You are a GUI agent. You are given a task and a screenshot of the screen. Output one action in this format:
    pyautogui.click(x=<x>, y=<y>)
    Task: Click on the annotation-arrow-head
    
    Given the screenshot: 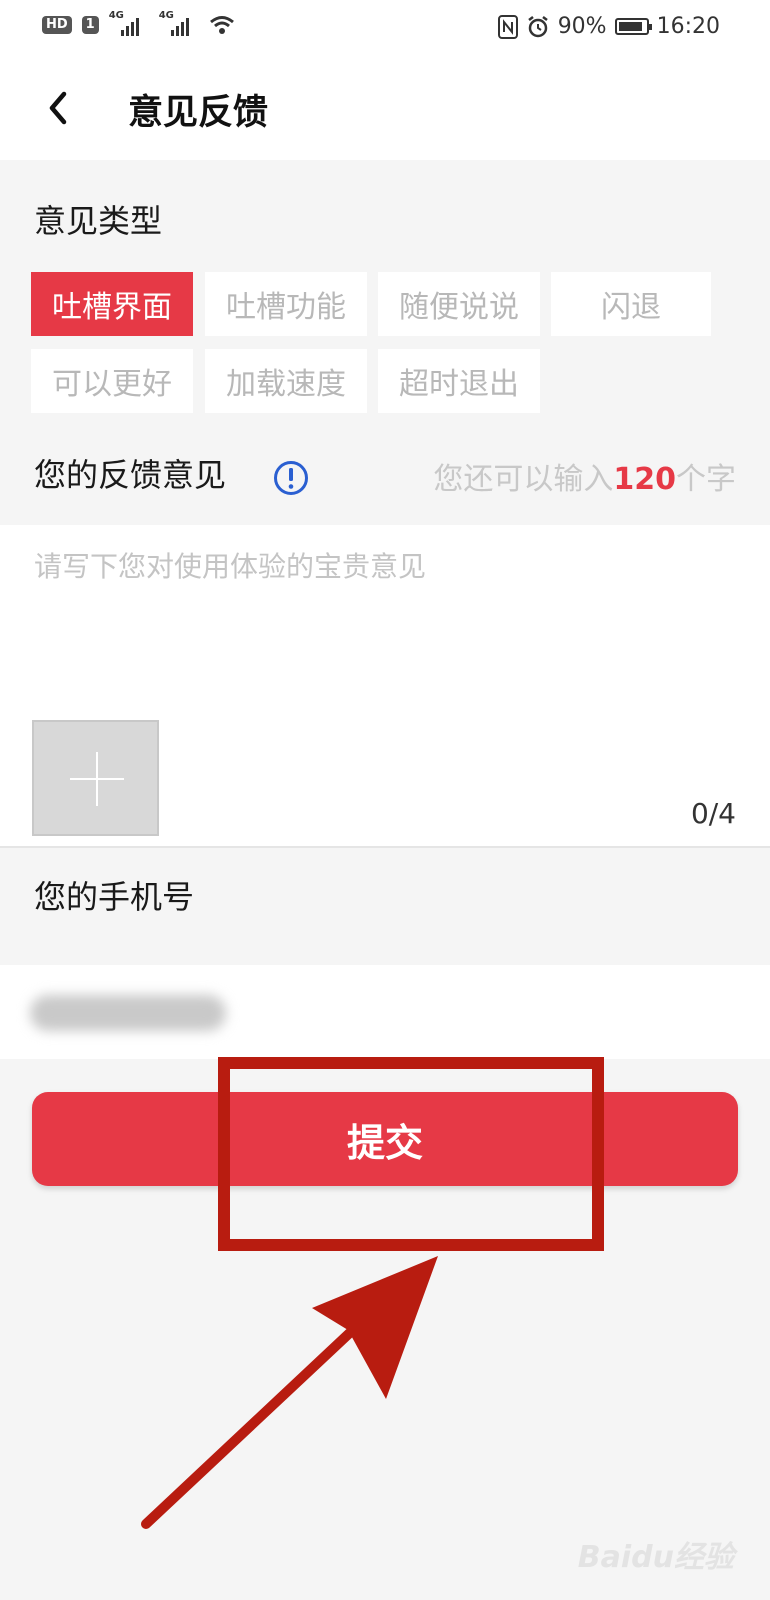 What is the action you would take?
    pyautogui.click(x=375, y=1327)
    